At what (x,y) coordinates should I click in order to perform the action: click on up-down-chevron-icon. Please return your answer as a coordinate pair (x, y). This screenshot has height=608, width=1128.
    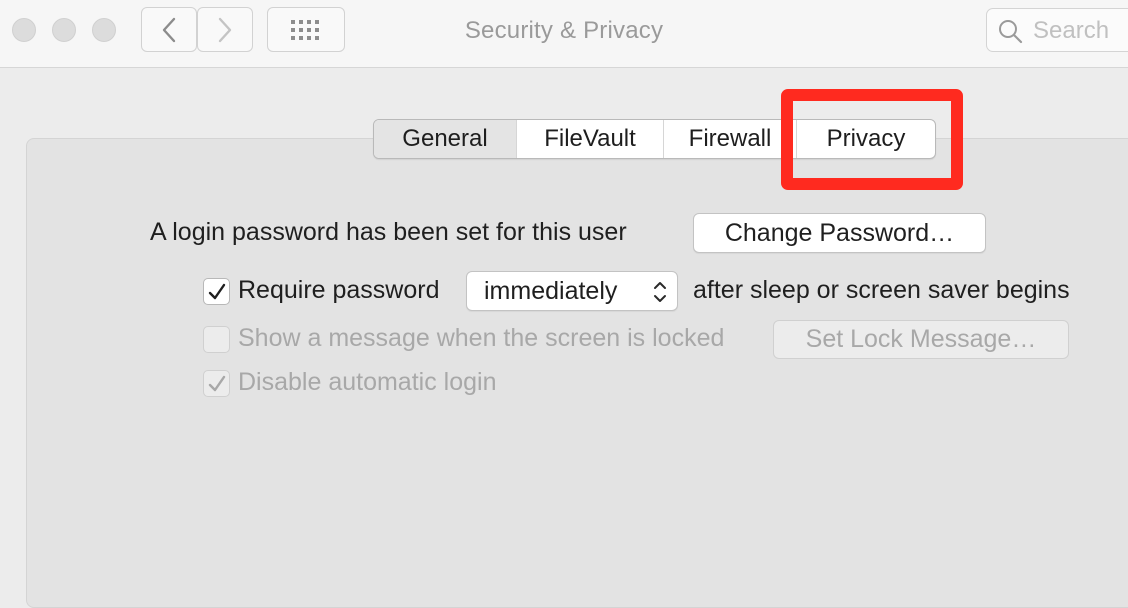
    Looking at the image, I should click on (660, 292).